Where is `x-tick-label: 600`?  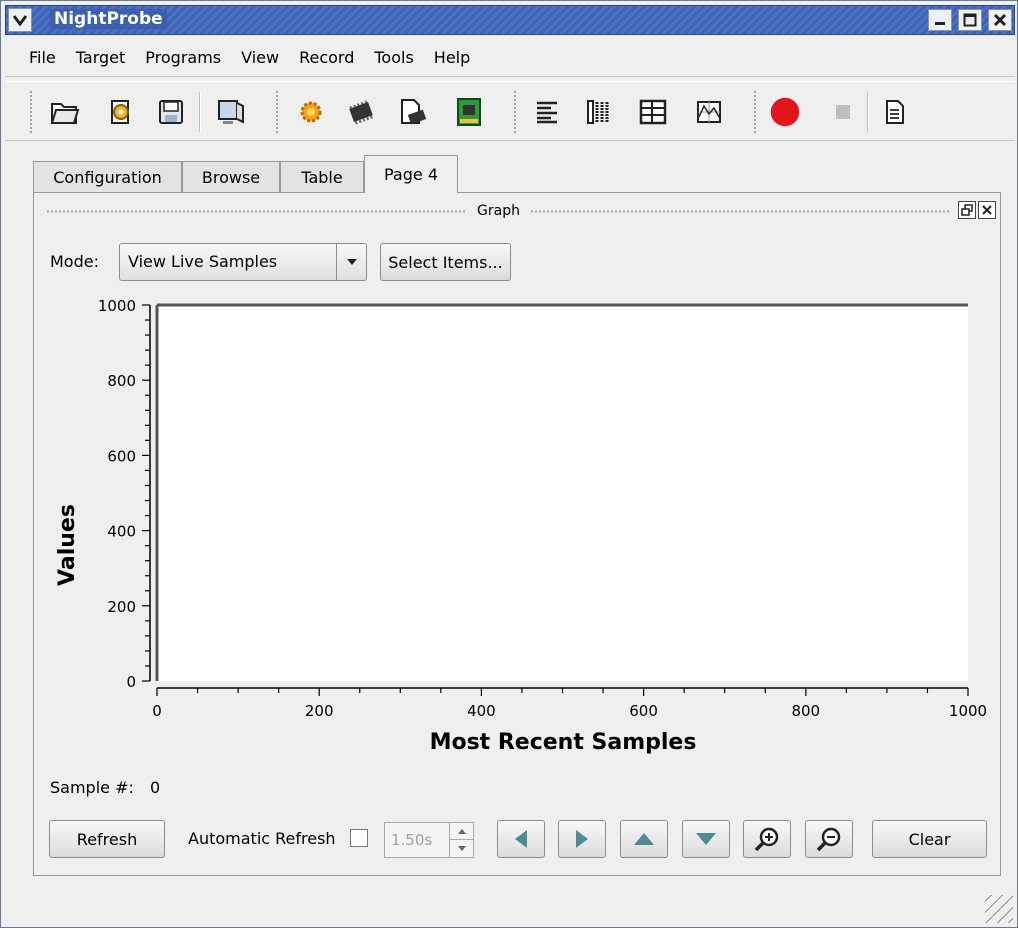
x-tick-label: 600 is located at coordinates (643, 711).